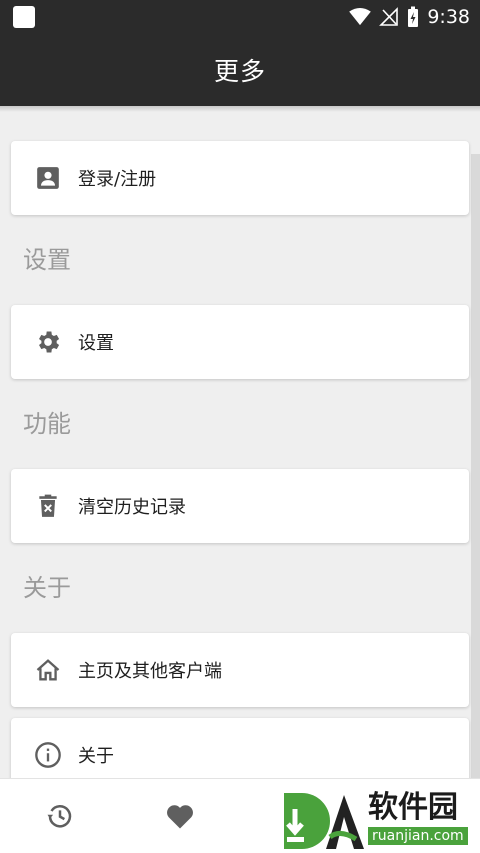 This screenshot has width=480, height=853. Describe the element at coordinates (48, 670) in the screenshot. I see `home-icon` at that location.